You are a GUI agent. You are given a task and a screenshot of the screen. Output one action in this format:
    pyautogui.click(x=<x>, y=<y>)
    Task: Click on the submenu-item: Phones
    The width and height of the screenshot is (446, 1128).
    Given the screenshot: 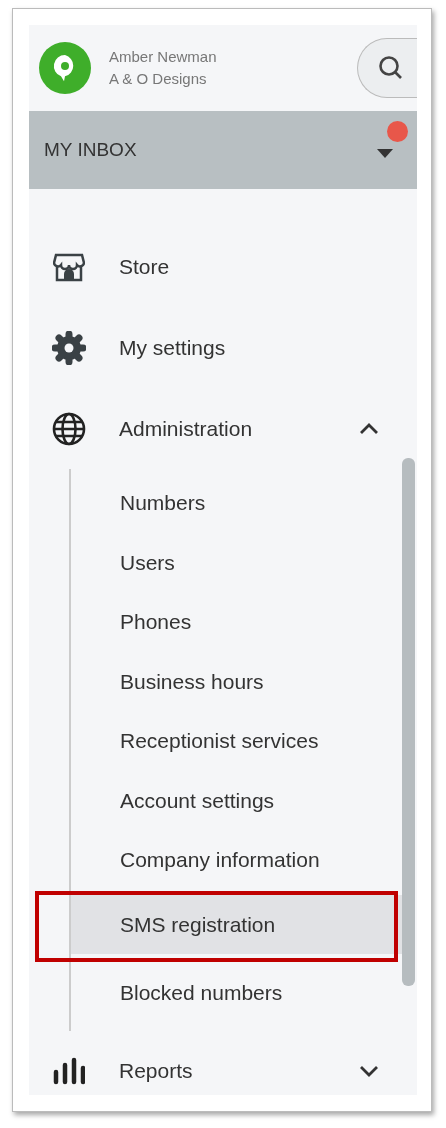 What is the action you would take?
    pyautogui.click(x=238, y=622)
    